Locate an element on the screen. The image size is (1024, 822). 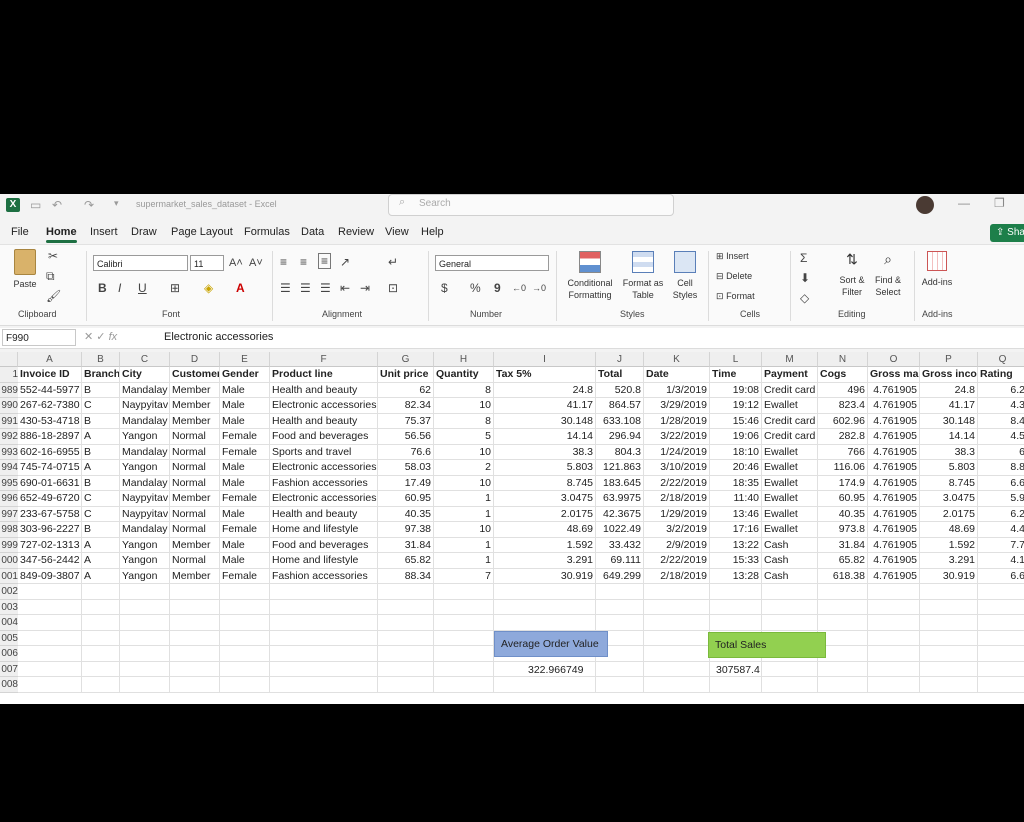
cell: Male is located at coordinates (245, 514).